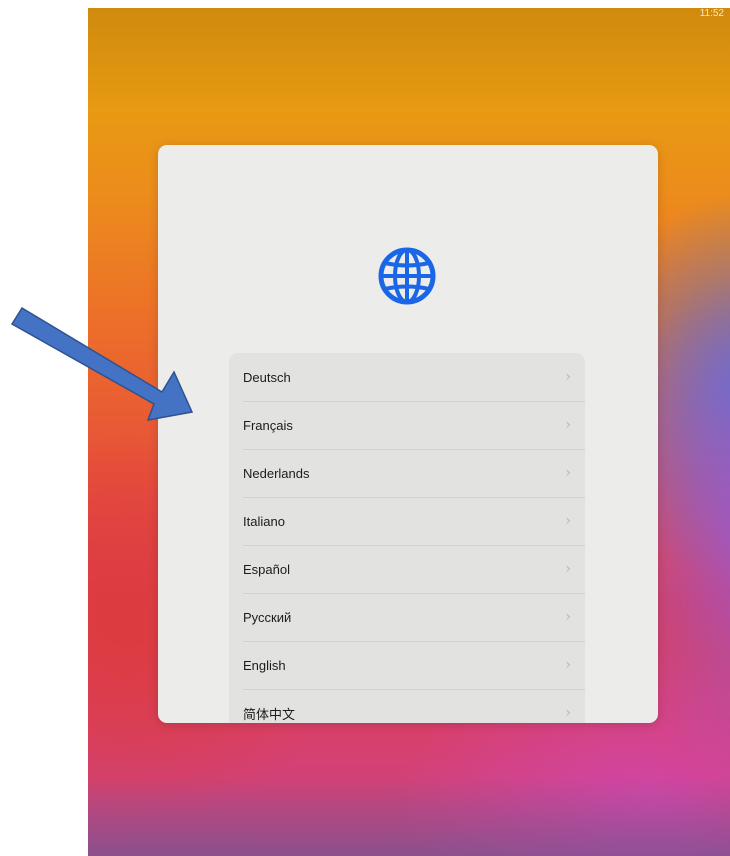 Image resolution: width=730 pixels, height=856 pixels. What do you see at coordinates (407, 473) in the screenshot?
I see `language-item-nederlands: Nederlands ›` at bounding box center [407, 473].